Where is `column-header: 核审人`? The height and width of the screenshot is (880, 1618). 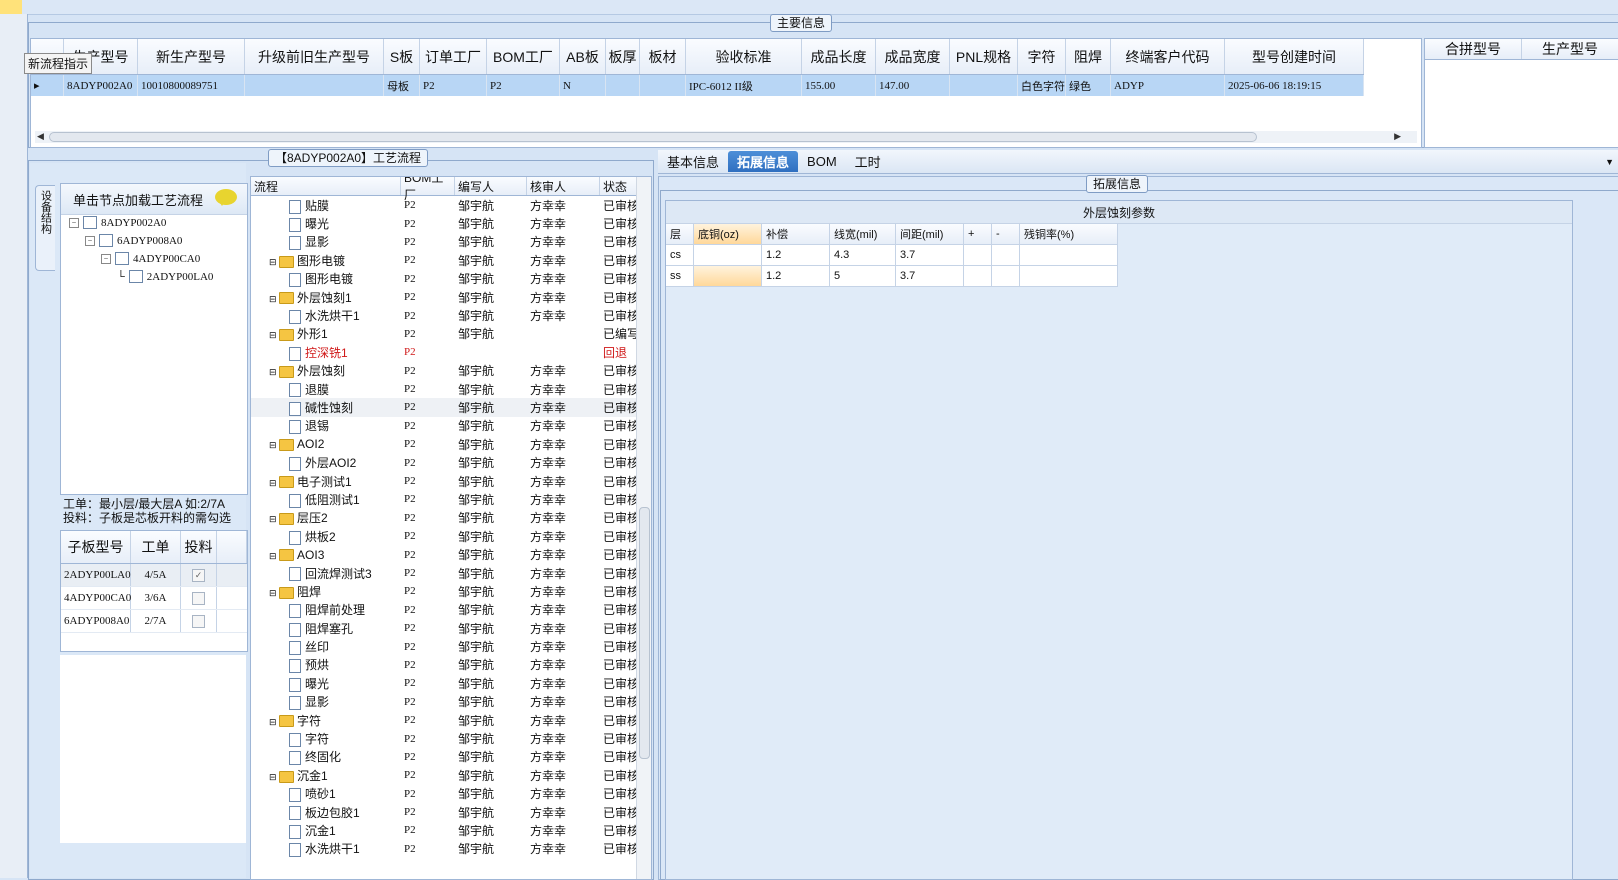
column-header: 核审人 is located at coordinates (563, 186).